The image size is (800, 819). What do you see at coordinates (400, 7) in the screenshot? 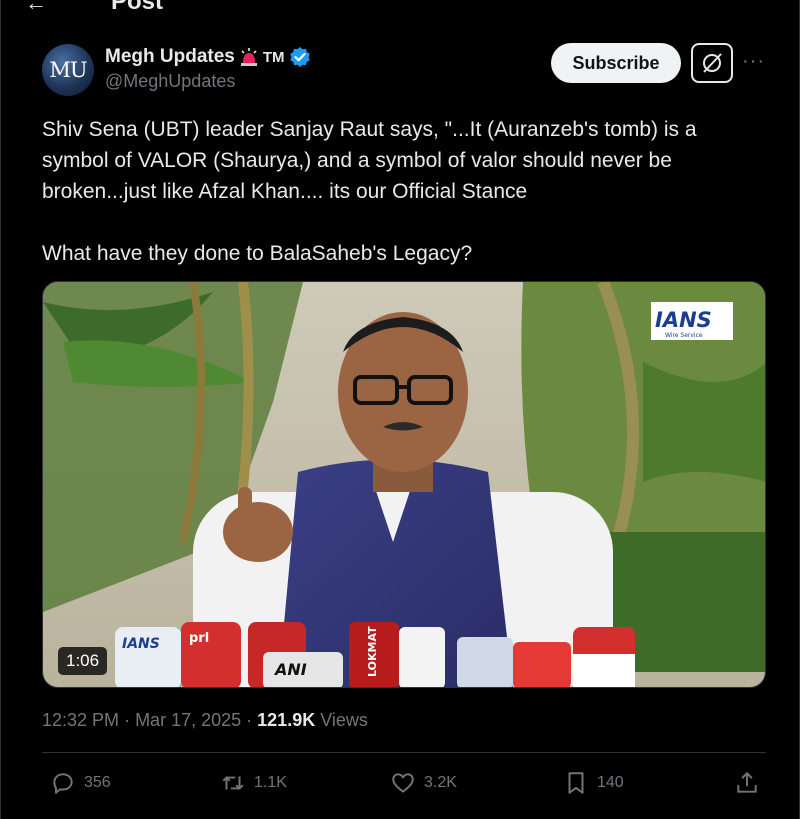
I see `top-bar: ← Post` at bounding box center [400, 7].